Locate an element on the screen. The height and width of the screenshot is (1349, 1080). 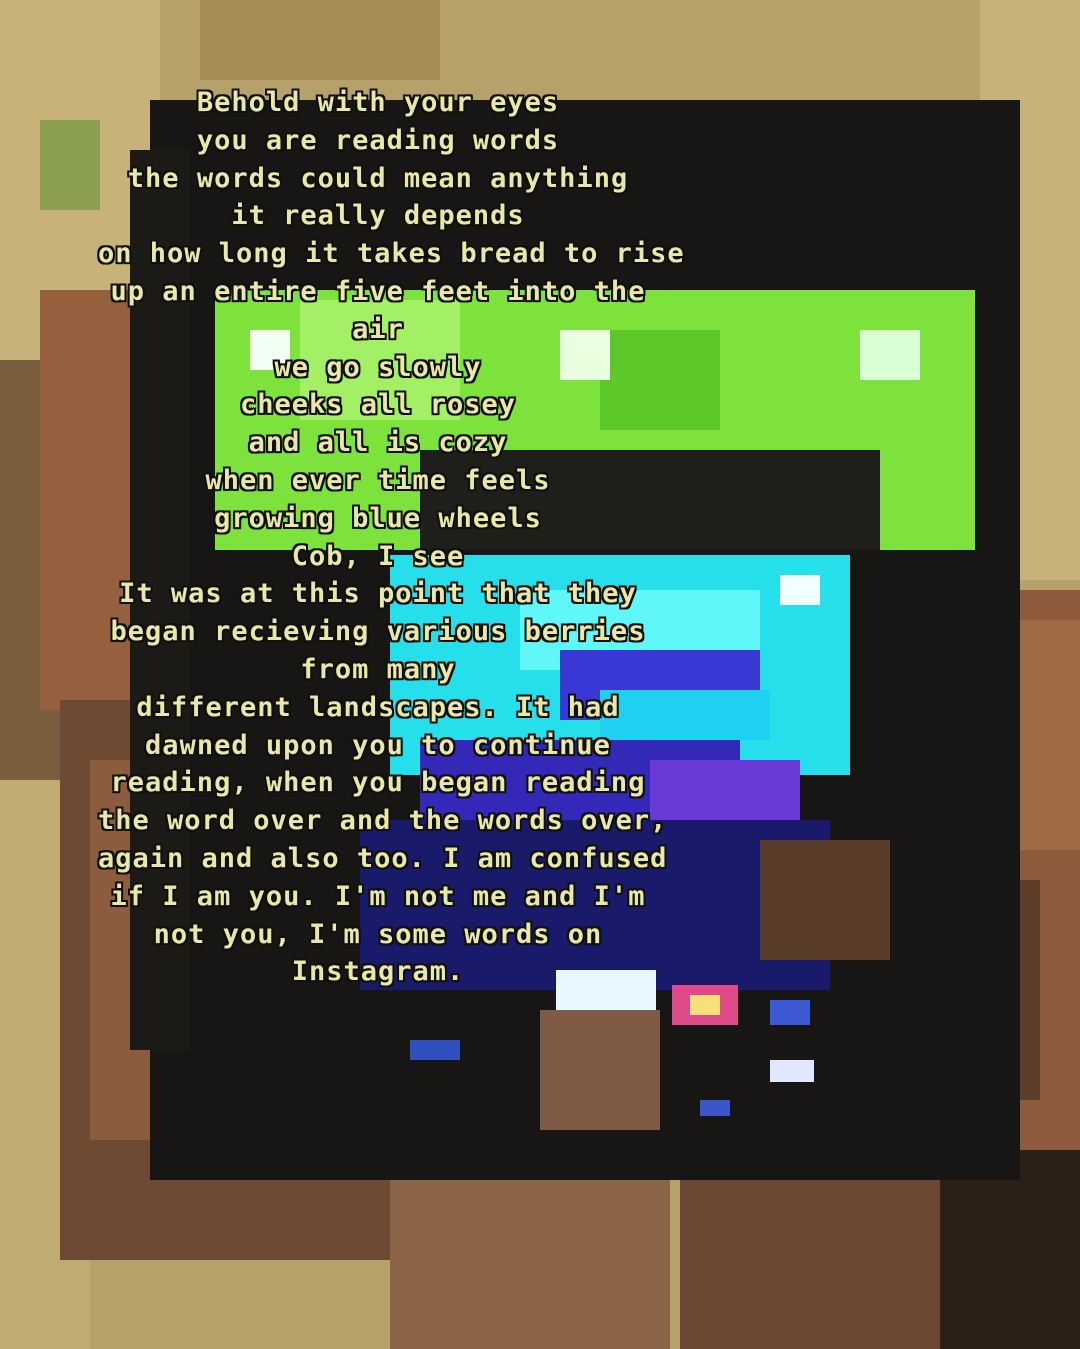
poem-line: reading, when you began reading is located at coordinates (378, 783).